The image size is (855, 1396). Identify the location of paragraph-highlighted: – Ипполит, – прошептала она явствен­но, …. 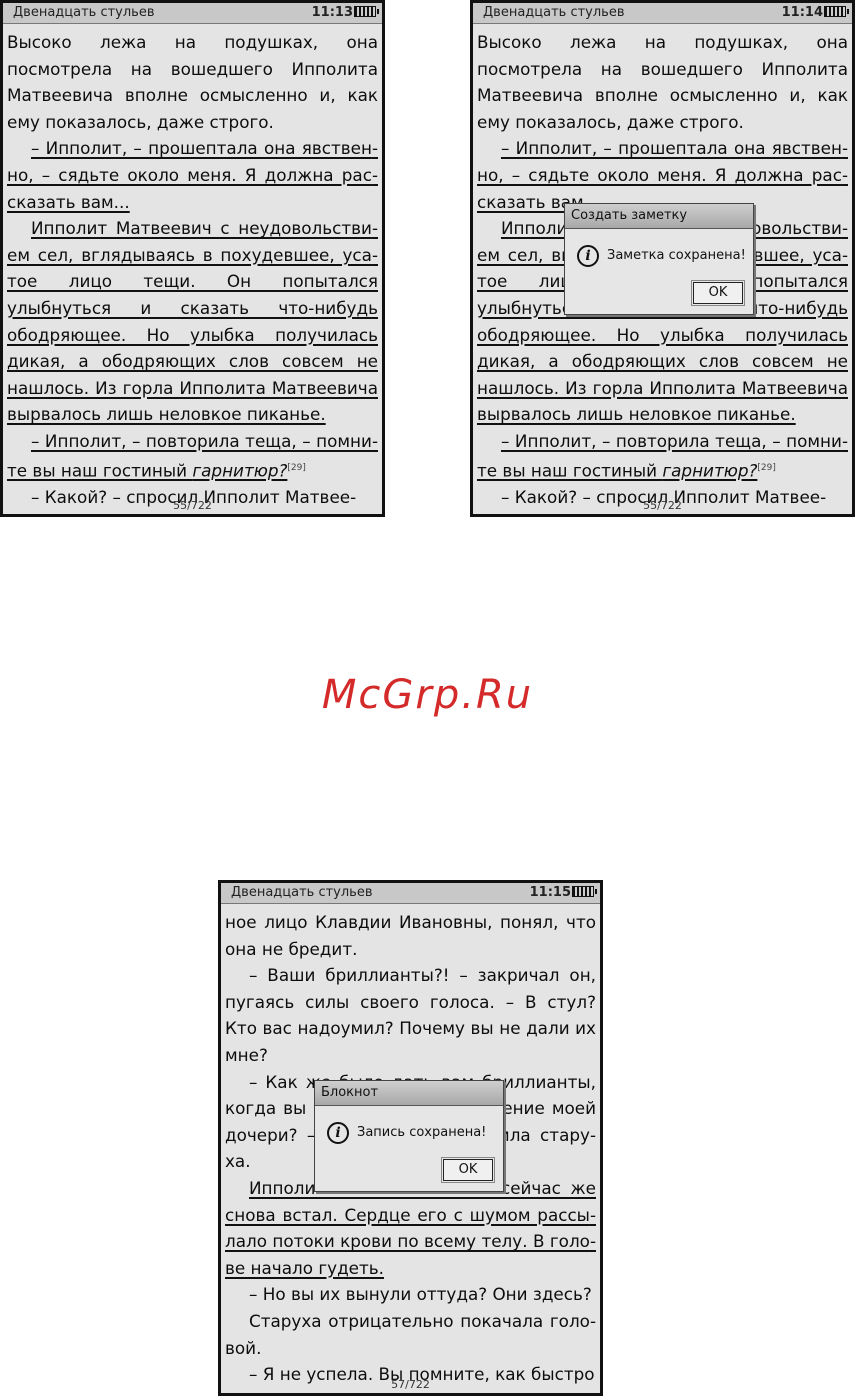
(192, 175).